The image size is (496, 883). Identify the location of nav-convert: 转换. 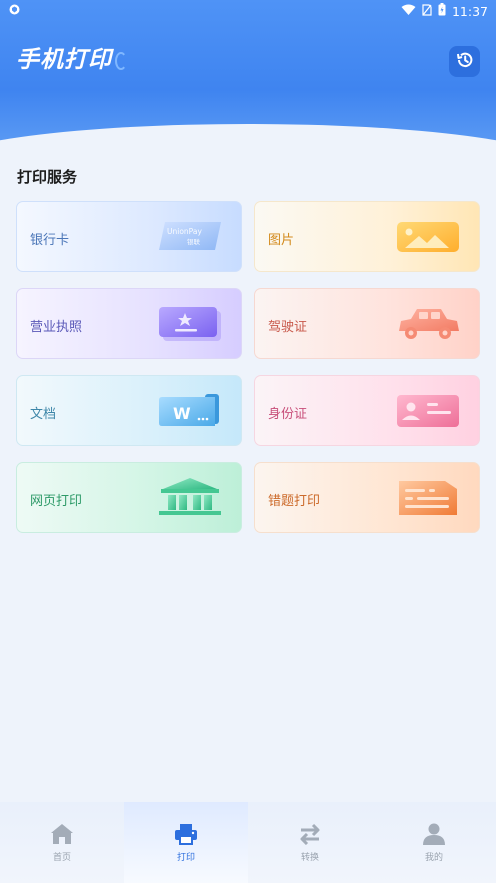
(310, 842).